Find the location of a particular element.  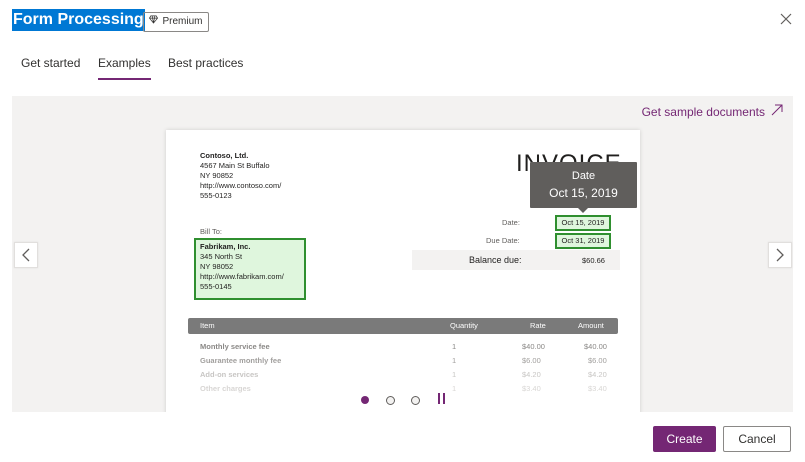

header-amount: Amount is located at coordinates (591, 325).